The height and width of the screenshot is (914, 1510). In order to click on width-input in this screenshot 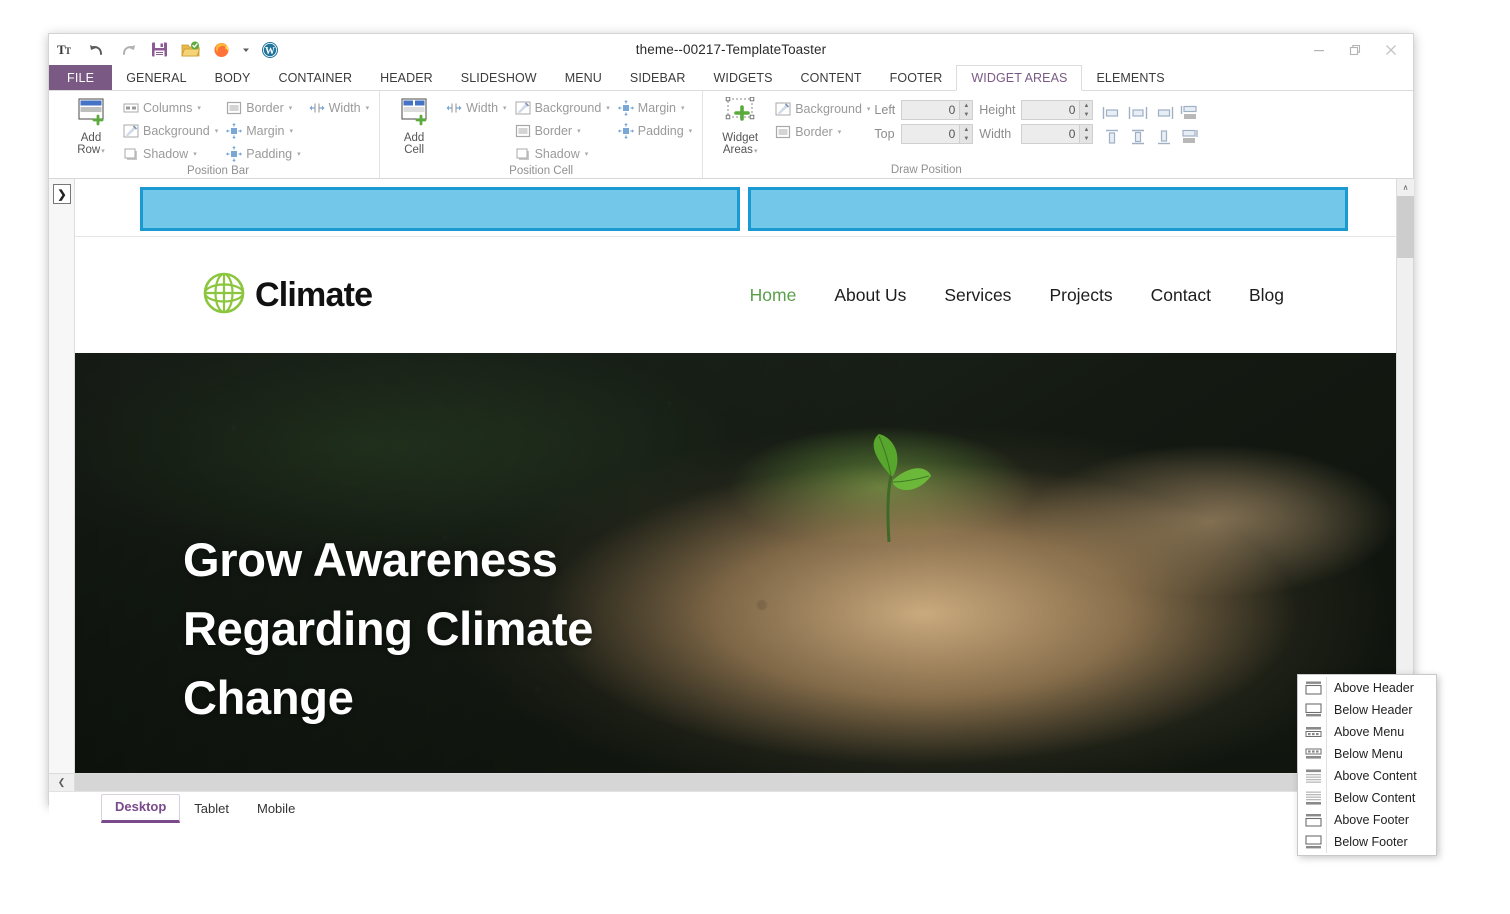, I will do `click(1051, 134)`.